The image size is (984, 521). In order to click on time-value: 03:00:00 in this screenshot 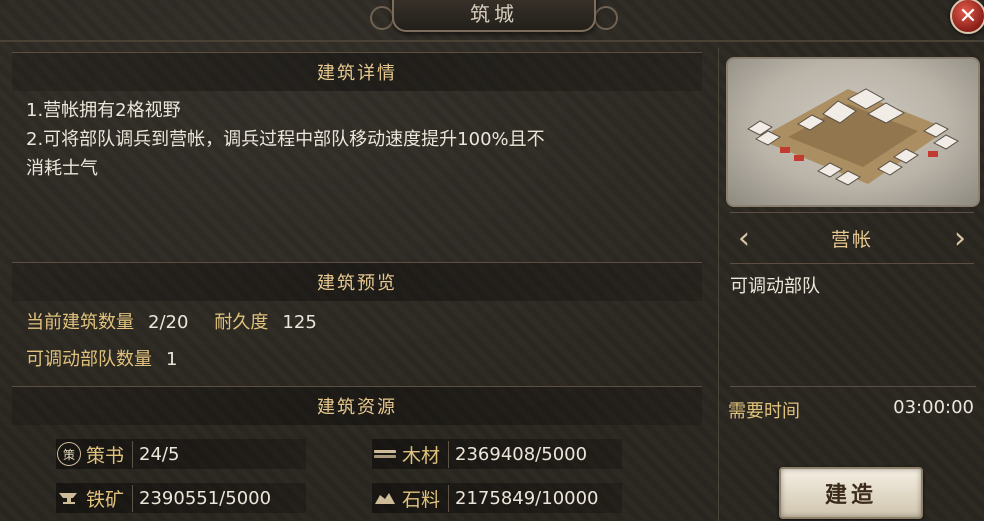, I will do `click(933, 407)`.